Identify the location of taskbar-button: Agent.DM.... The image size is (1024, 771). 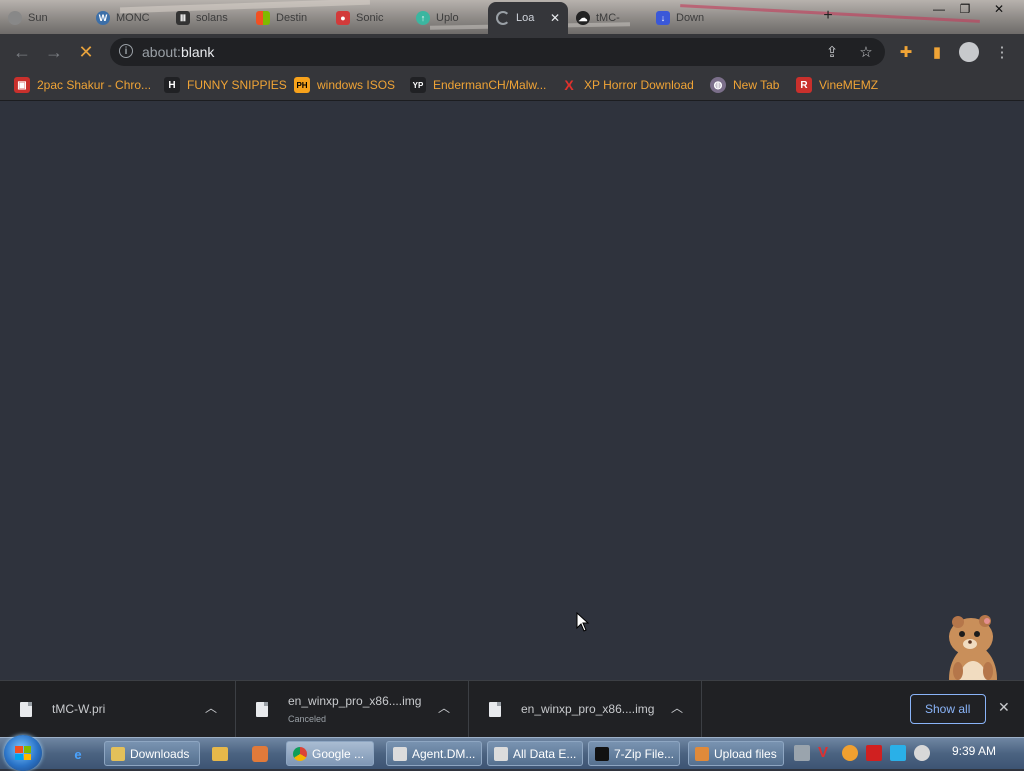
(434, 753).